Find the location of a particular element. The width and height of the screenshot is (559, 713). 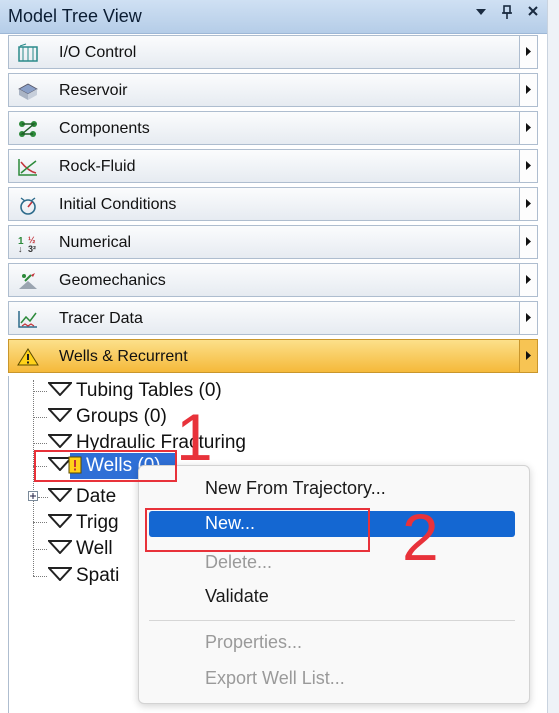

tree-item-label: Date is located at coordinates (96, 497).